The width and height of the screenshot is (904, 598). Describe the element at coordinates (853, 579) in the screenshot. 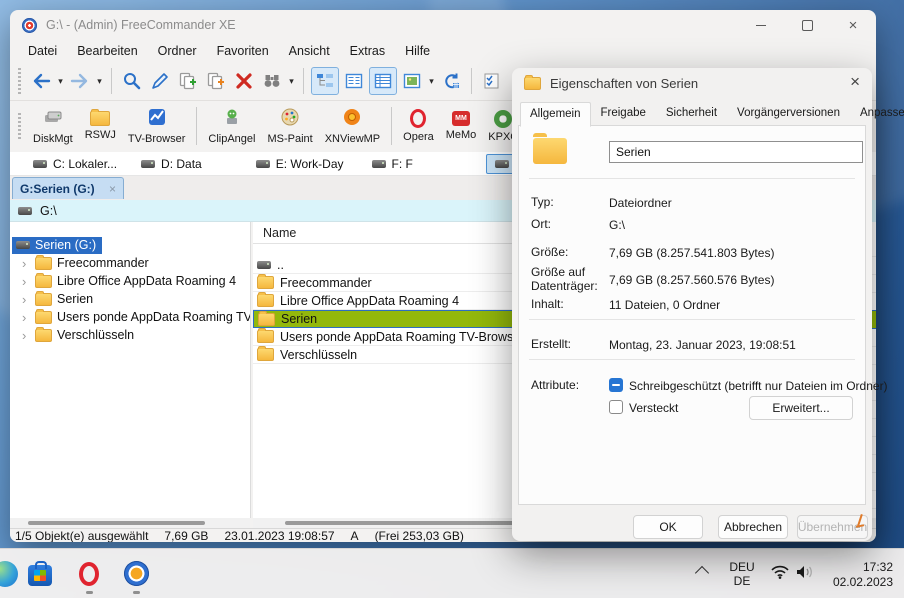

I see `tray-clock: 17:32 02.02.2023` at that location.